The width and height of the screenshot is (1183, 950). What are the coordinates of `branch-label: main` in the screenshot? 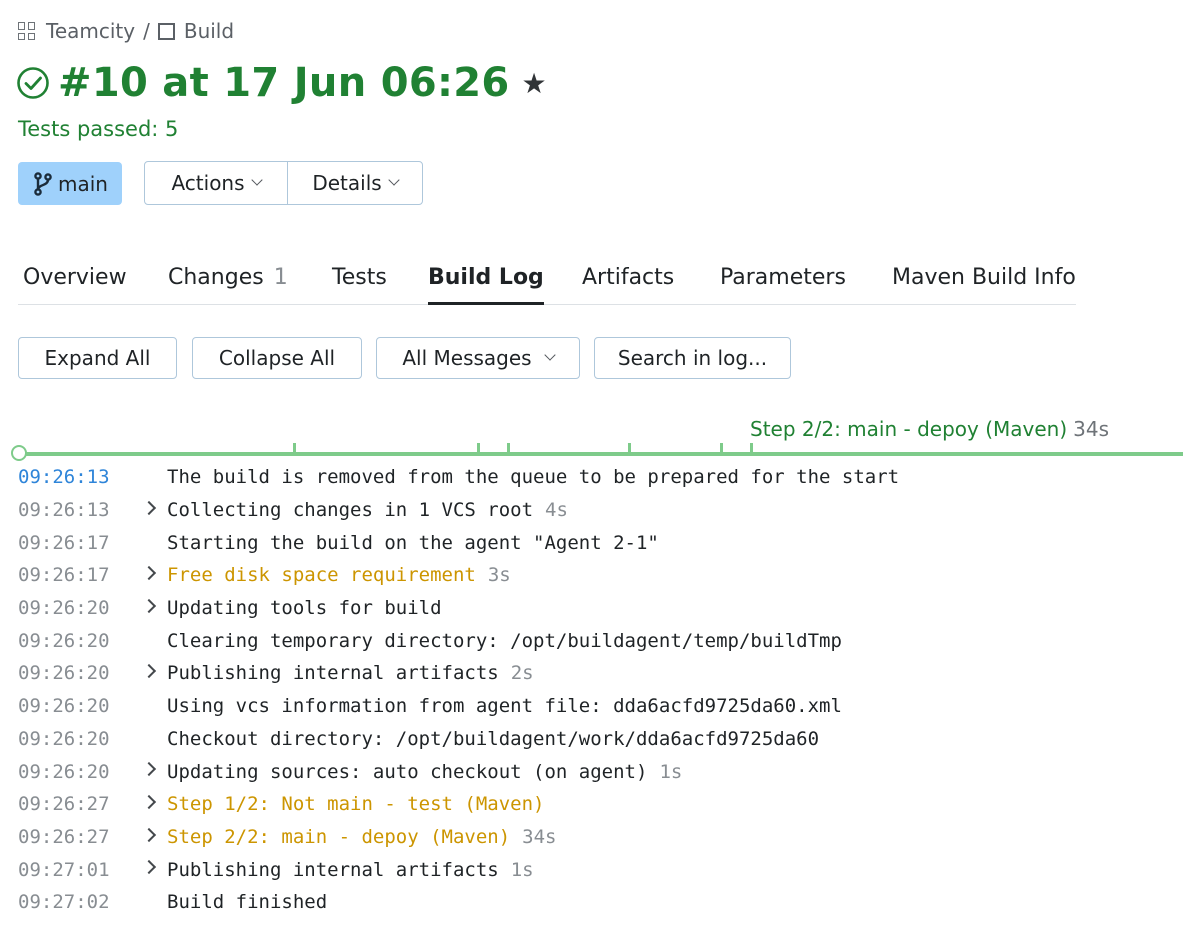 It's located at (83, 183).